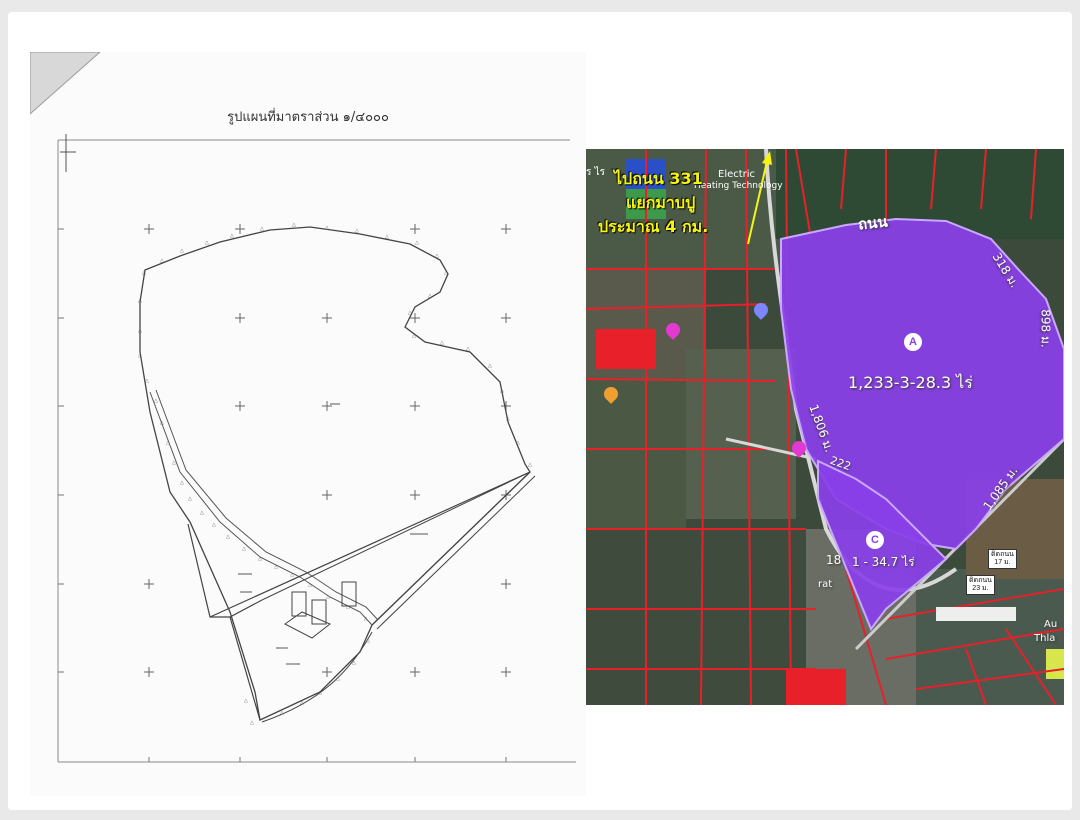  I want to click on label-electric: Electric, so click(737, 174).